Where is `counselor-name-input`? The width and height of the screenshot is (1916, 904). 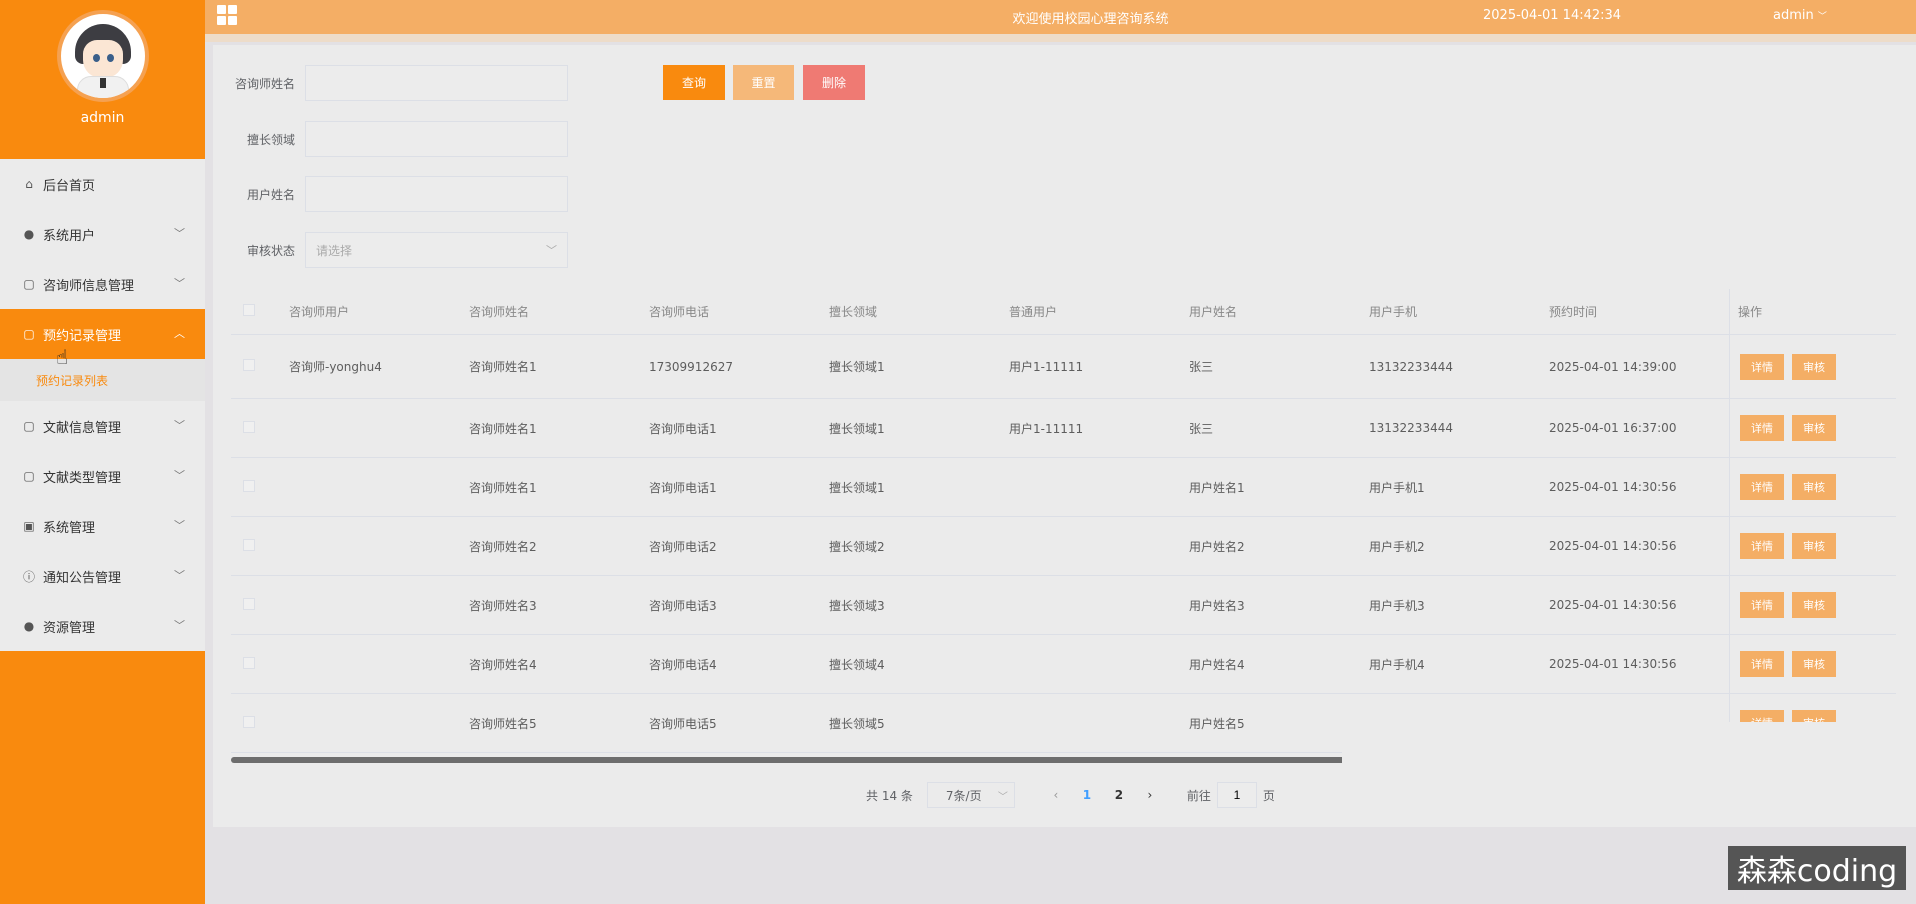
counselor-name-input is located at coordinates (436, 83).